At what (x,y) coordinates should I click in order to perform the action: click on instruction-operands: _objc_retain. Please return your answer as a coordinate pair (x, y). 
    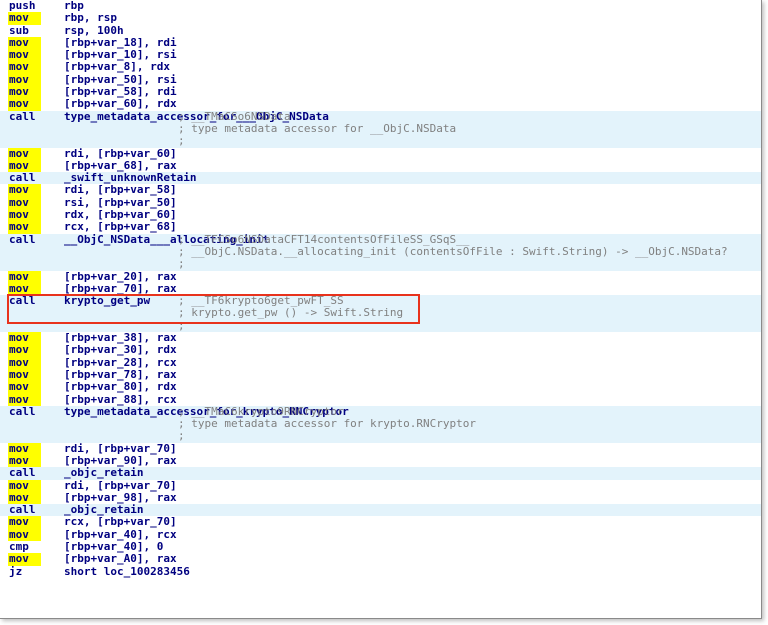
    Looking at the image, I should click on (103, 472).